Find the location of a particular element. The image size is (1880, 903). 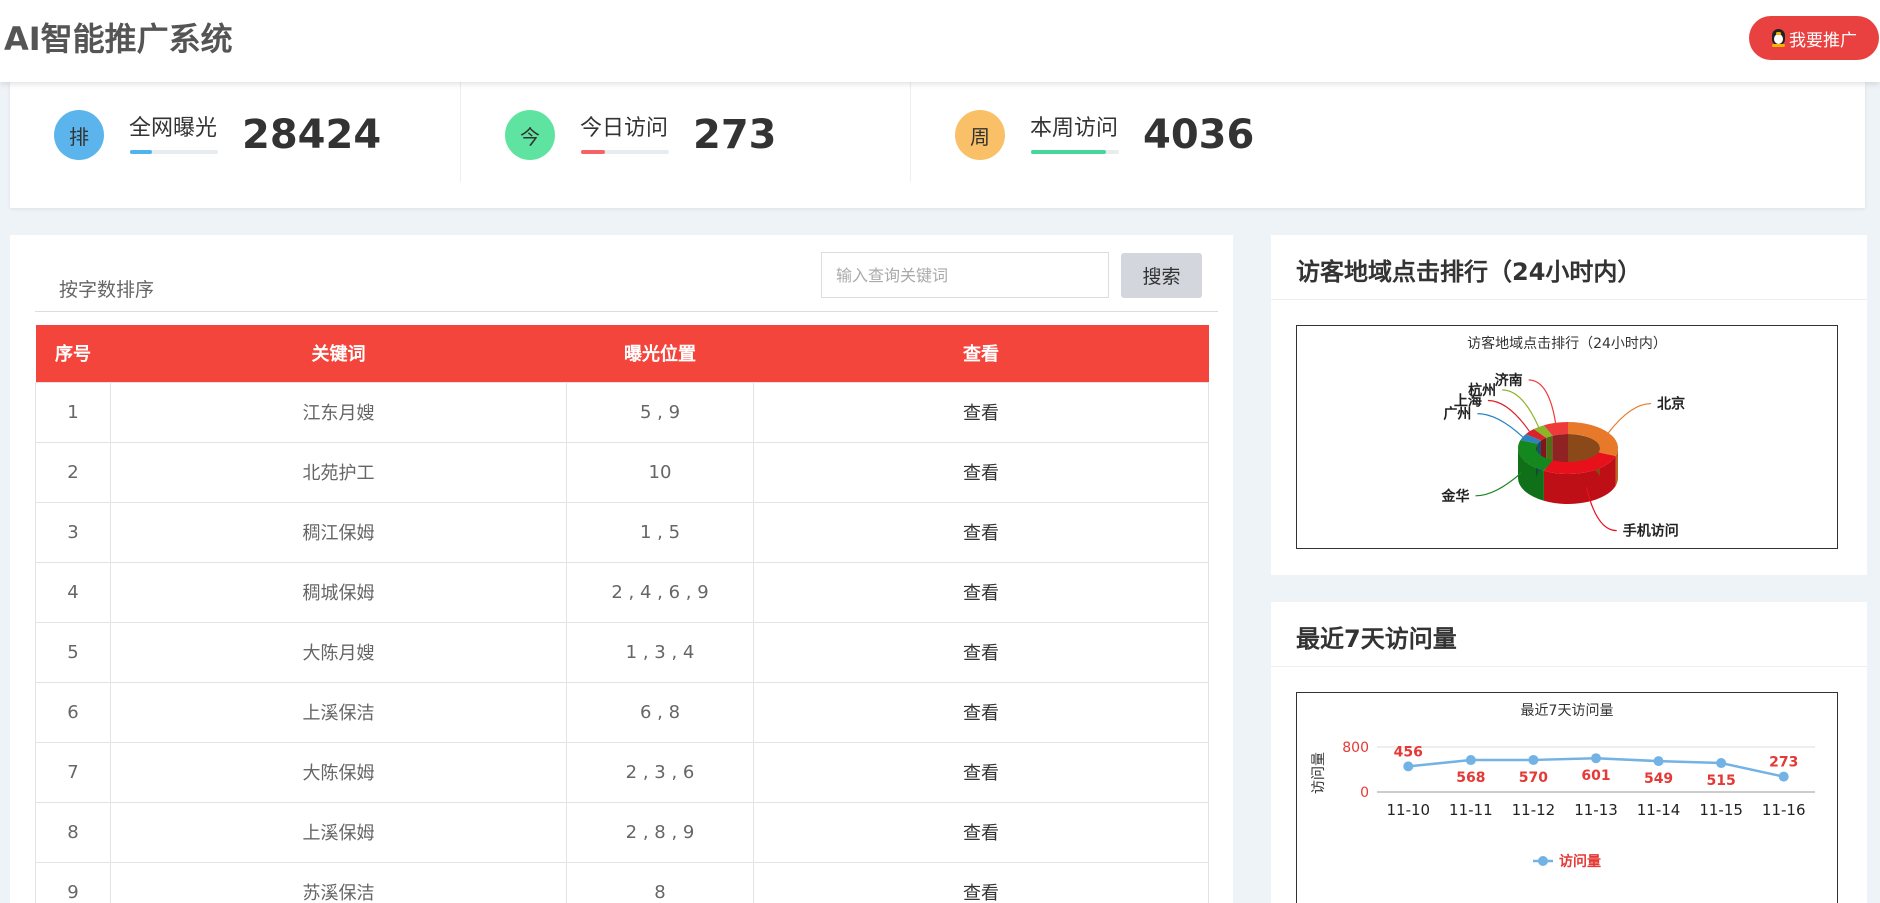

cell-positions: 1 , 3 , 4 is located at coordinates (660, 652).